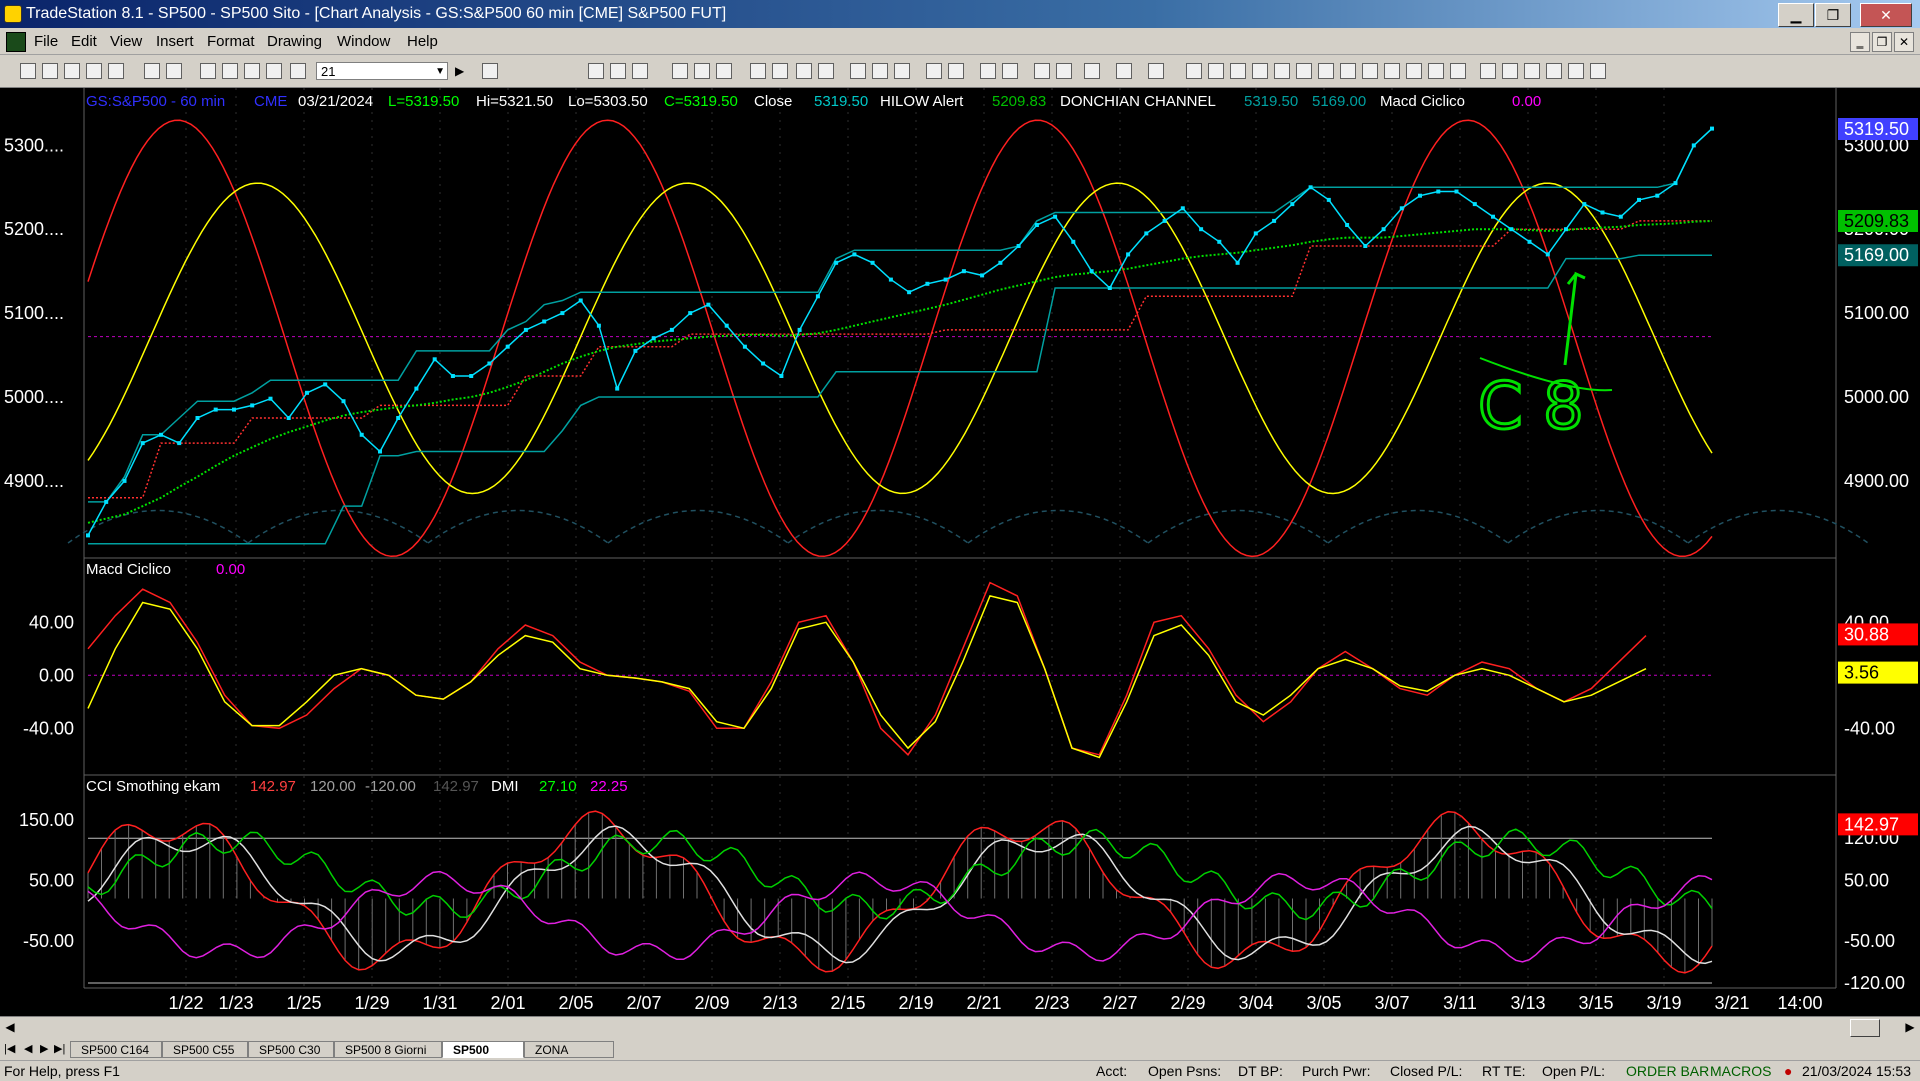  What do you see at coordinates (826, 71) in the screenshot?
I see `scale2-icon` at bounding box center [826, 71].